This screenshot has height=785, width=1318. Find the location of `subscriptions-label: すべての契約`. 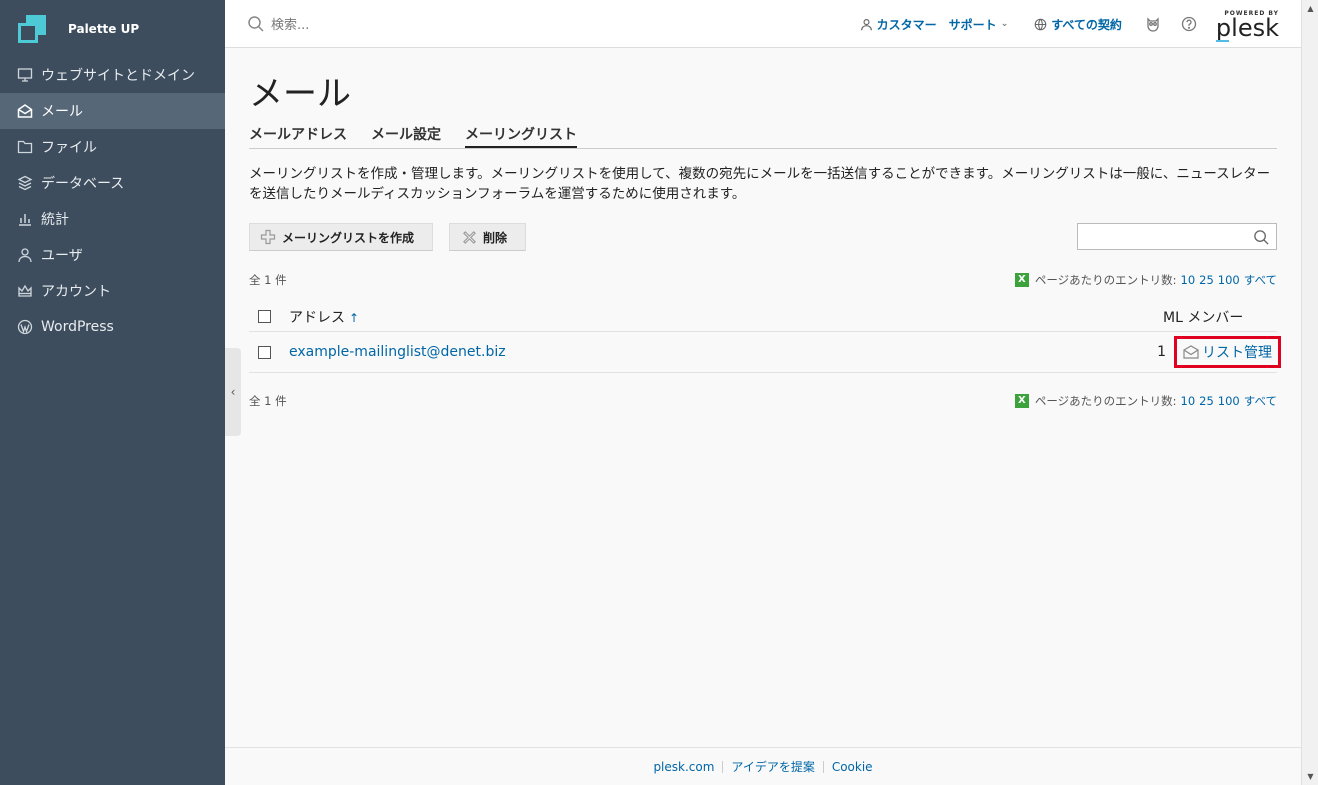

subscriptions-label: すべての契約 is located at coordinates (1086, 24).